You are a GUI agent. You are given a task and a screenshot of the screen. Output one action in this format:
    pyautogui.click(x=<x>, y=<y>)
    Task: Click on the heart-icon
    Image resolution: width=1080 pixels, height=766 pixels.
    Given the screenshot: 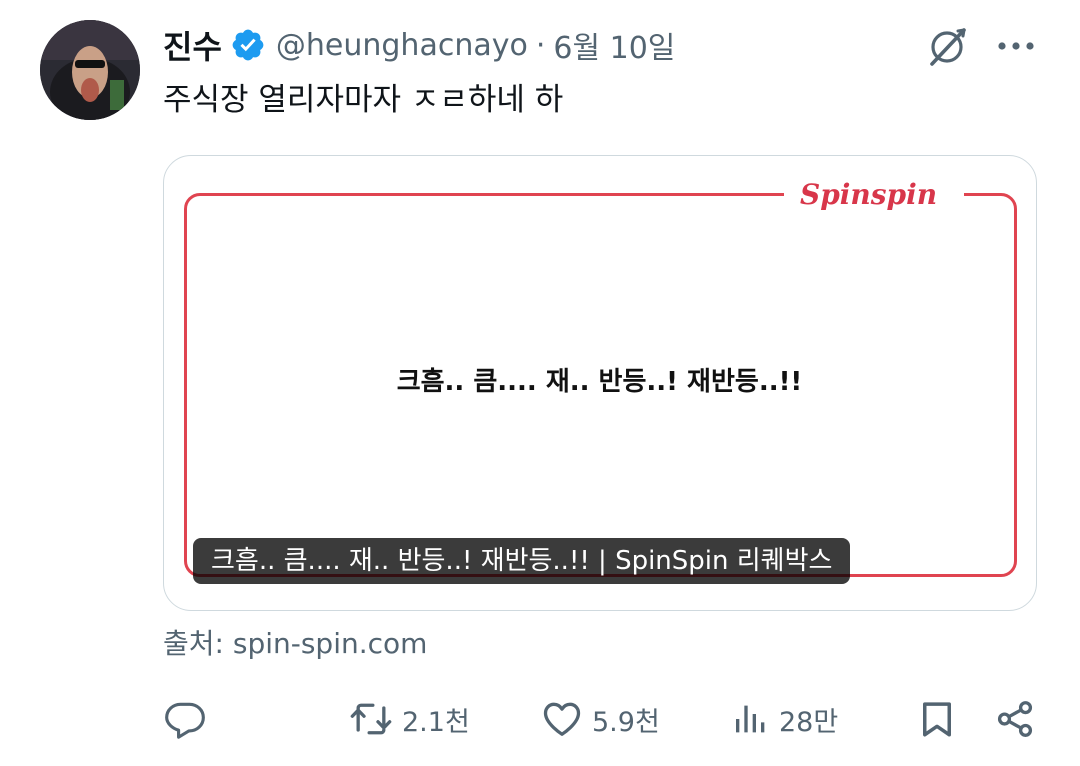 What is the action you would take?
    pyautogui.click(x=562, y=719)
    